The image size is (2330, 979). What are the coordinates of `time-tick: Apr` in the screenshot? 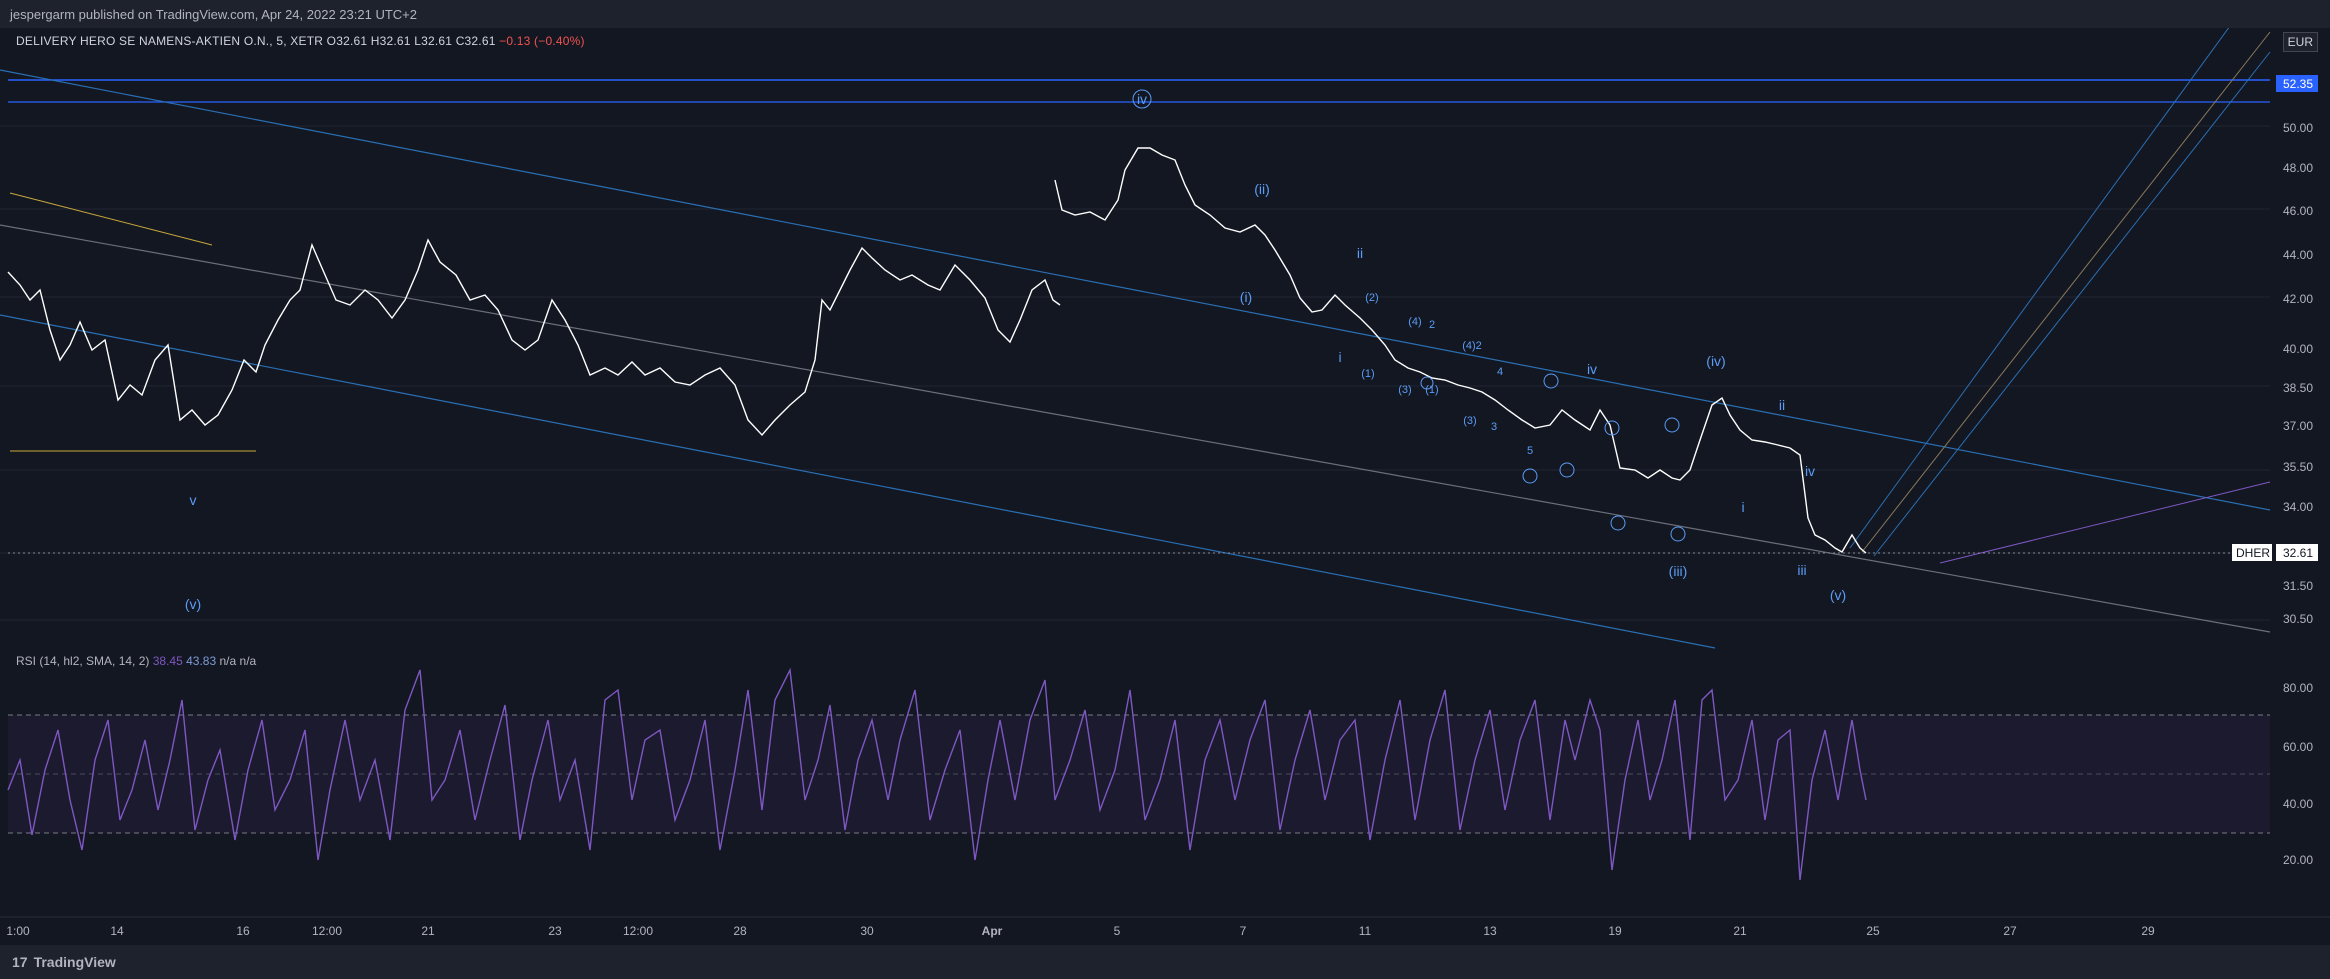 It's located at (992, 931).